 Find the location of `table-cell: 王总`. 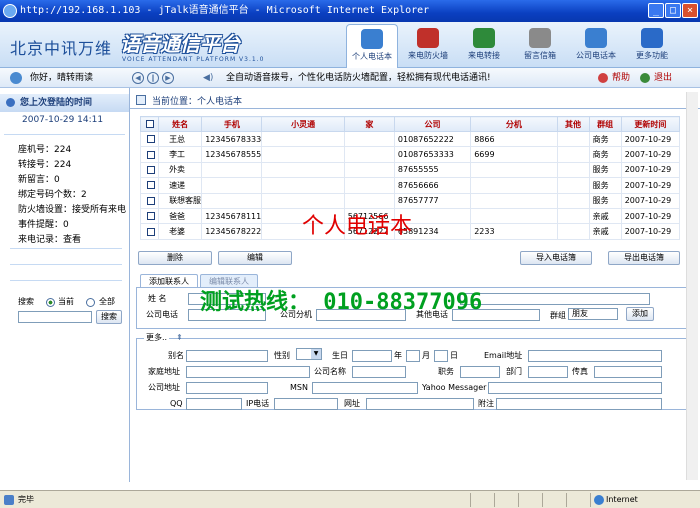

table-cell: 王总 is located at coordinates (180, 139).